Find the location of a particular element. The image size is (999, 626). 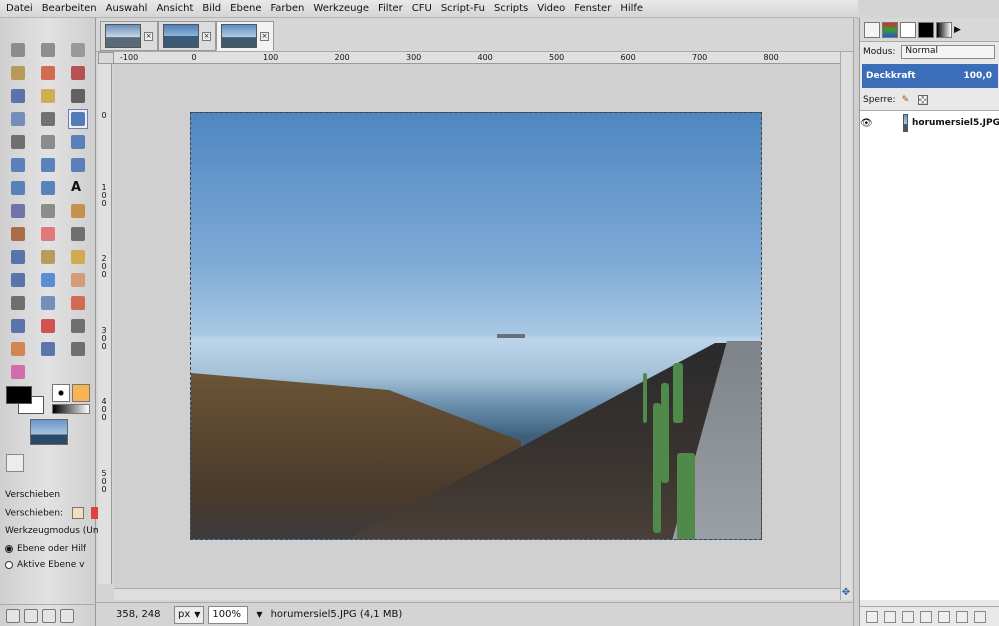

align-icon is located at coordinates (18, 142).